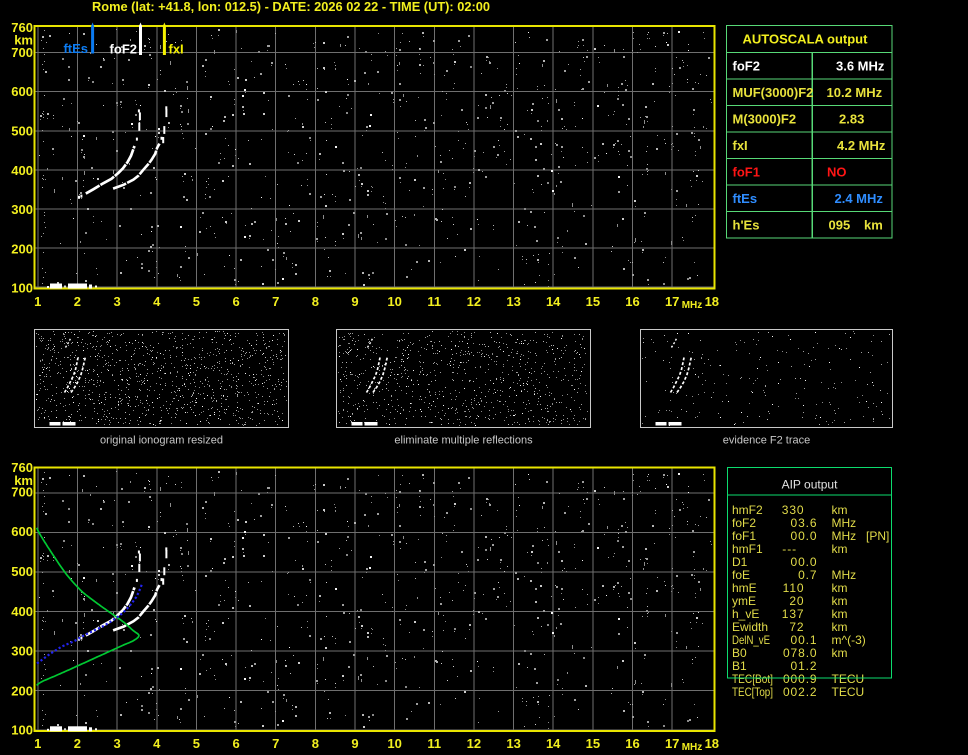 This screenshot has height=755, width=968. I want to click on svg-text: foE, so click(741, 575).